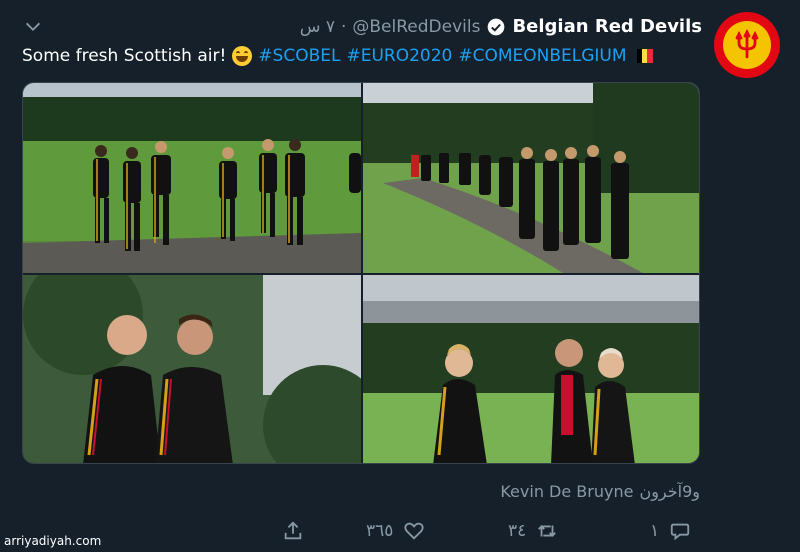 The image size is (800, 552). I want to click on like-count: ٣٦٥, so click(380, 531).